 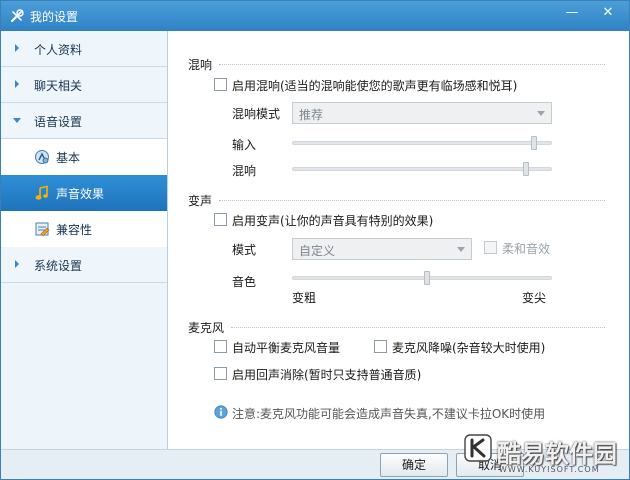 What do you see at coordinates (469, 348) in the screenshot?
I see `noise-reduction-label: 麦克风降噪(杂音较大时使用)` at bounding box center [469, 348].